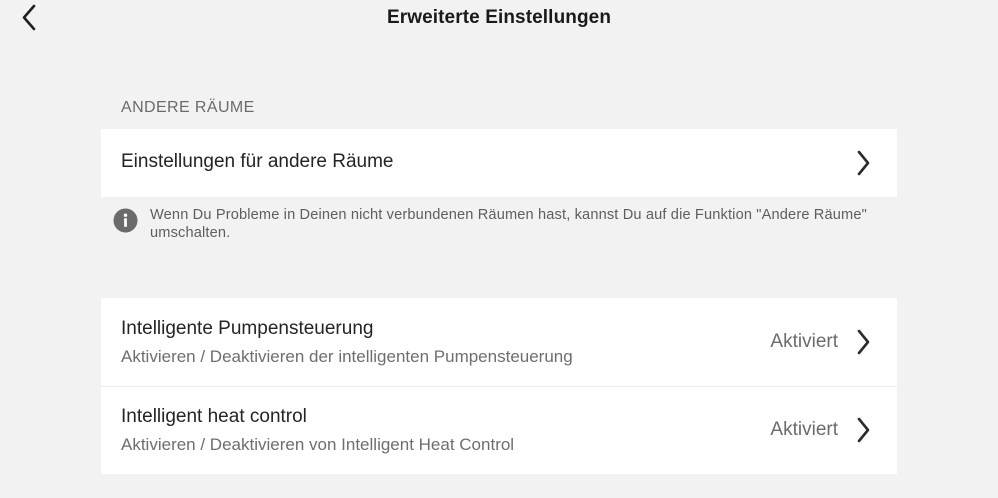  Describe the element at coordinates (125, 220) in the screenshot. I see `info-circle-icon` at that location.